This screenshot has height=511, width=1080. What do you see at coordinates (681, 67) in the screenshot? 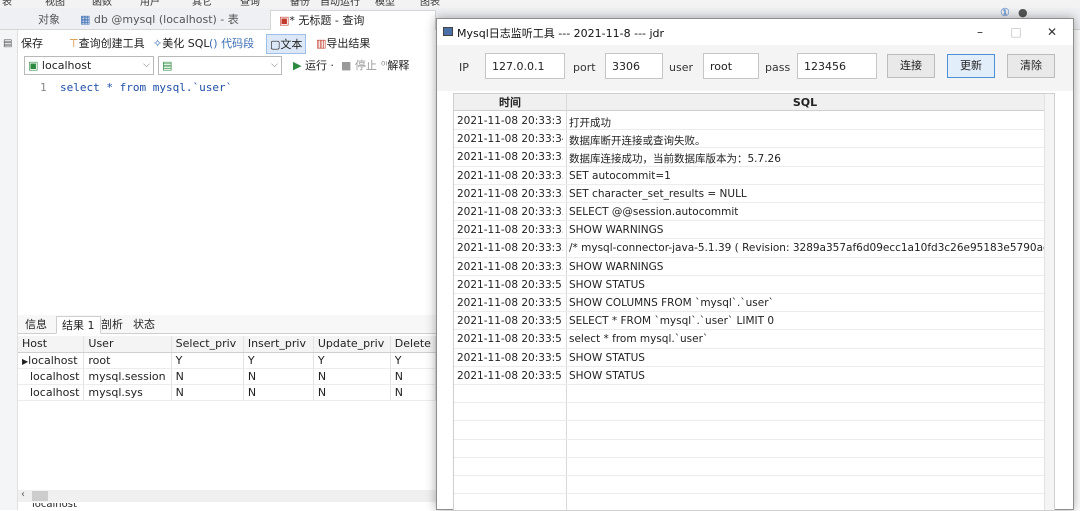
I see `user-label: user` at bounding box center [681, 67].